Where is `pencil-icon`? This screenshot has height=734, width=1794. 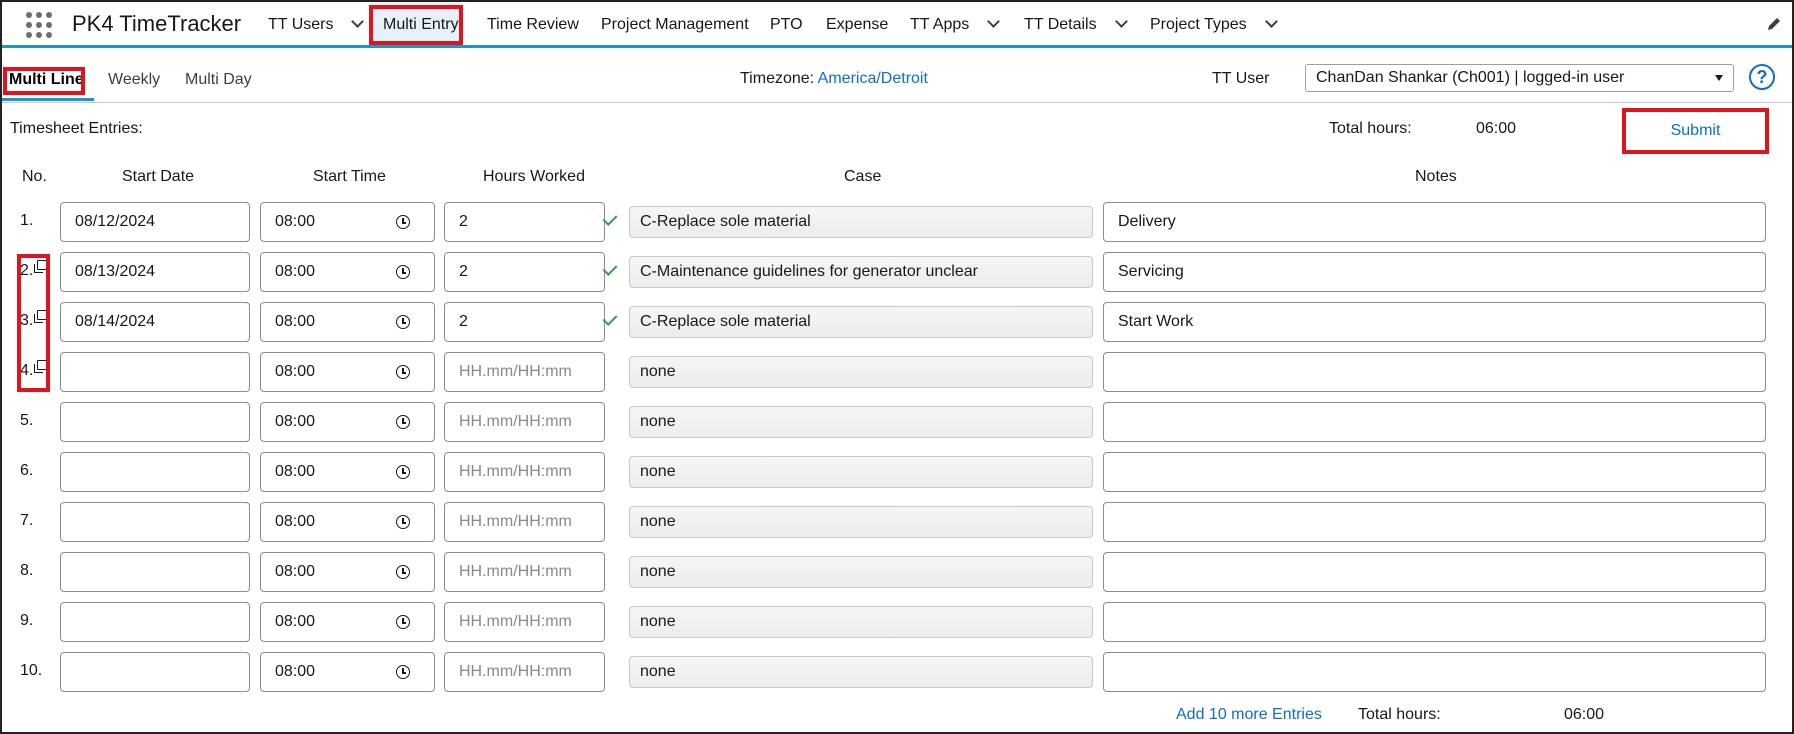
pencil-icon is located at coordinates (1774, 24).